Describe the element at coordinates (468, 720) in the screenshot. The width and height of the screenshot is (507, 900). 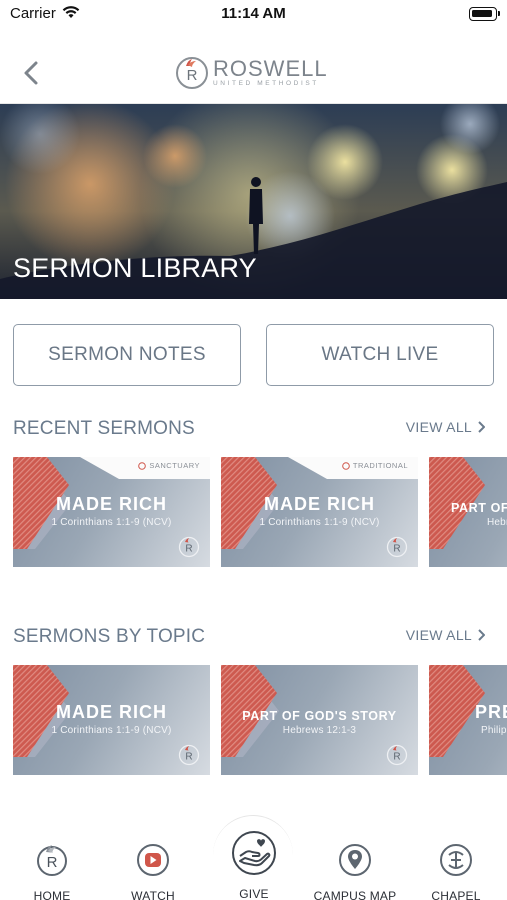
I see `topic-card: PRE Philip` at that location.